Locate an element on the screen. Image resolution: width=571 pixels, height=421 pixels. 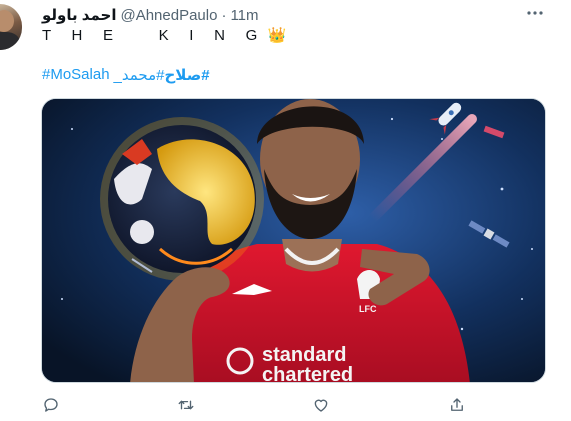
reply-button is located at coordinates (51, 405).